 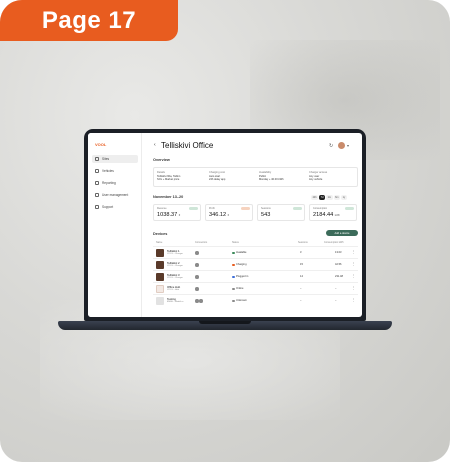 I want to click on stat-consumption: Consumption 2184.44 kWh, so click(x=333, y=212).